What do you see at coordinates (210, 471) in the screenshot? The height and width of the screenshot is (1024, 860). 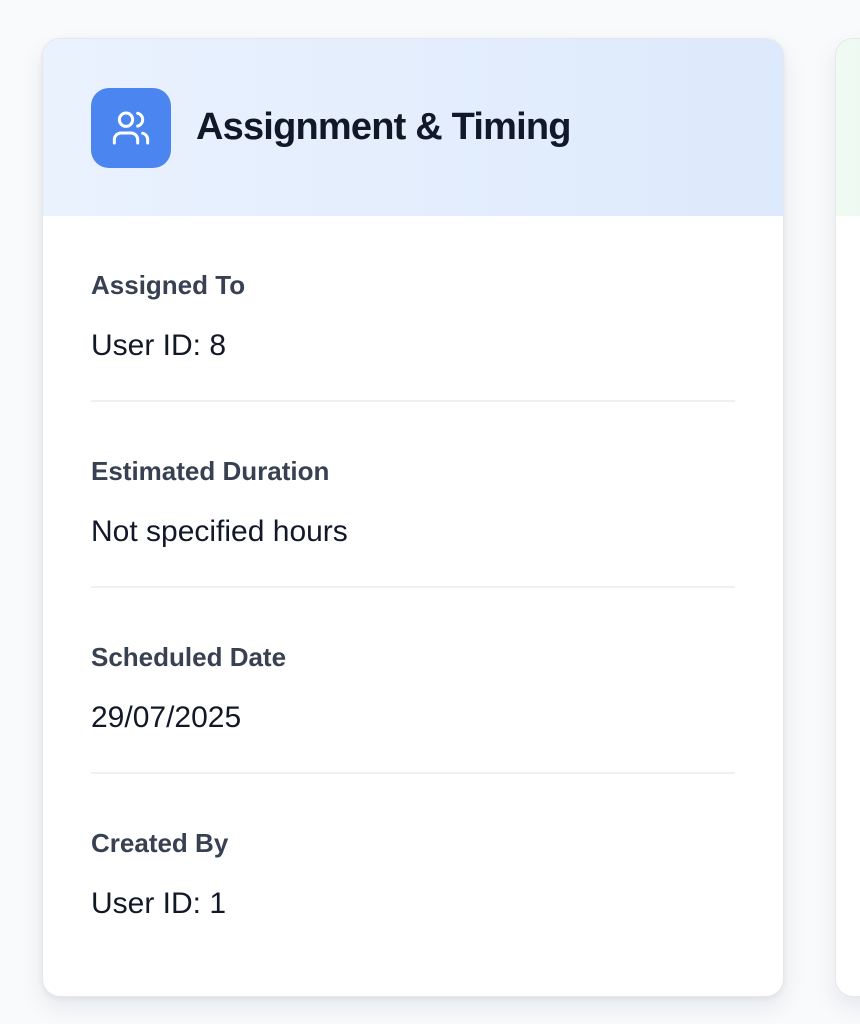 I see `field-label: Estimated Duration` at bounding box center [210, 471].